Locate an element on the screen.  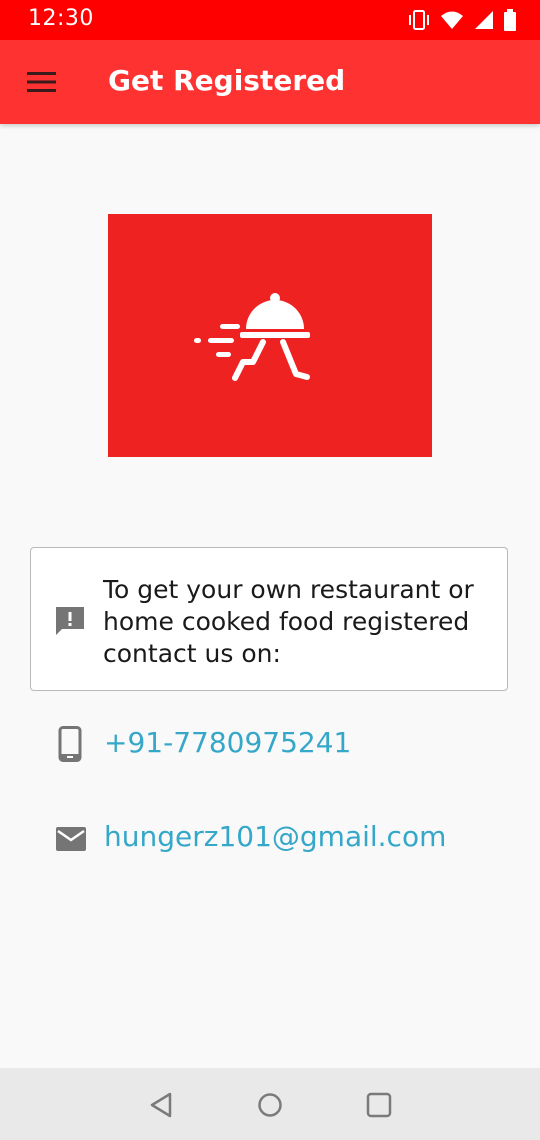
email-link: hungerz101@gmail.com is located at coordinates (275, 836).